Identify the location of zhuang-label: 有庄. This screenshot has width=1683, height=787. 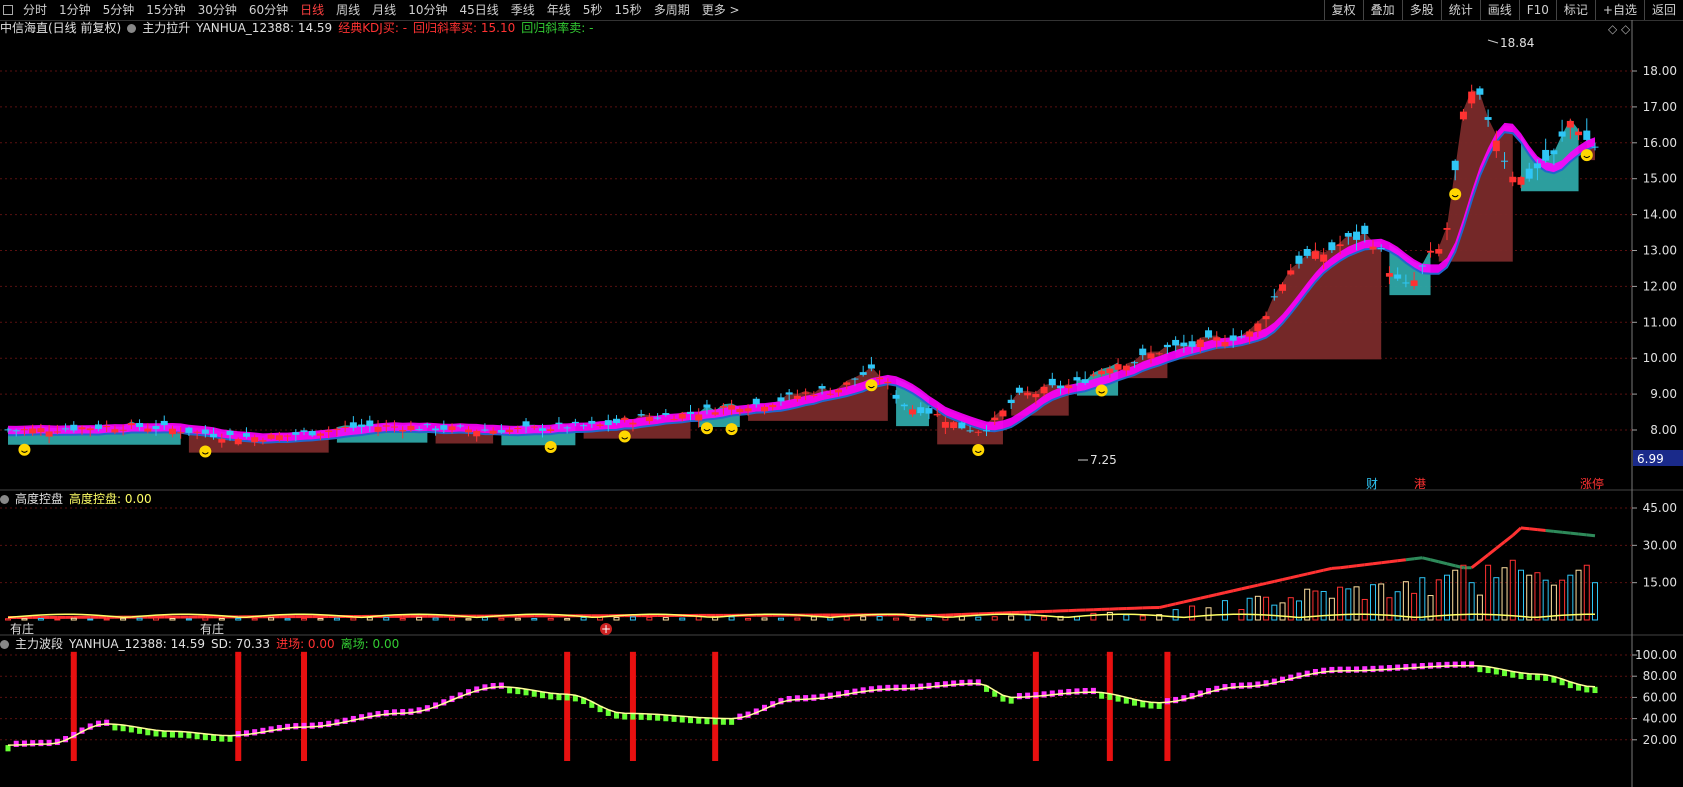
(22, 628).